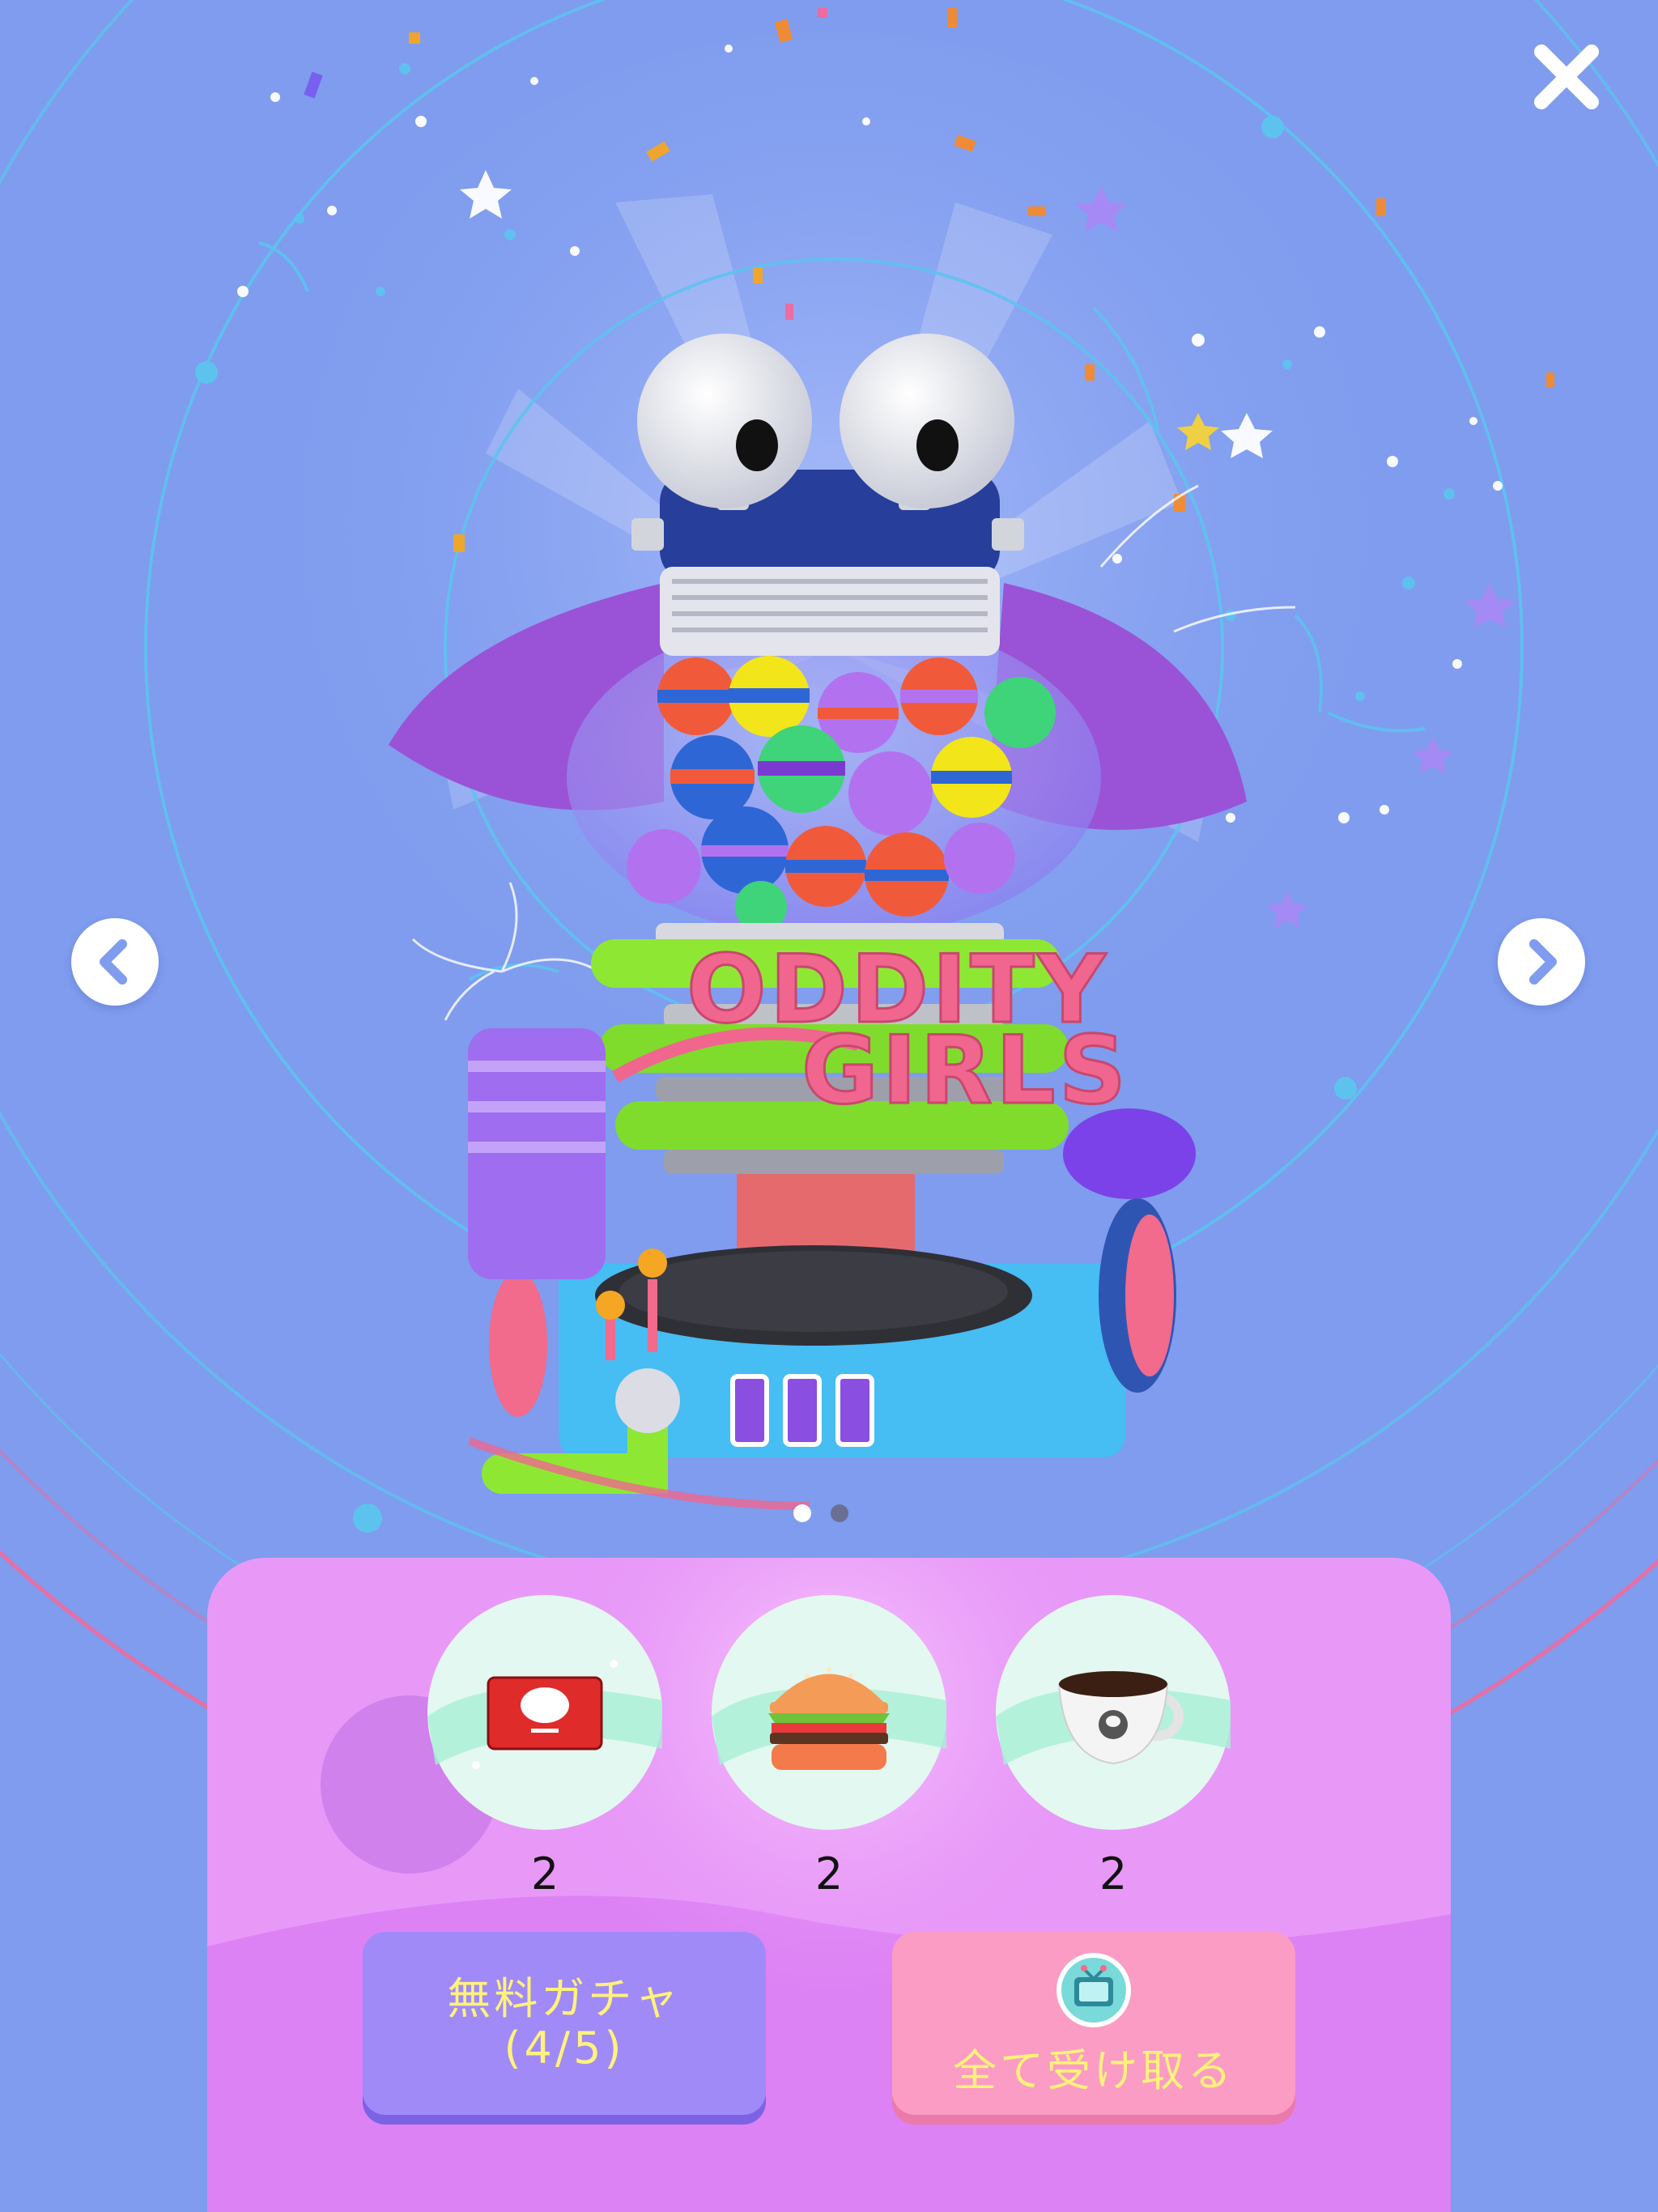 This screenshot has width=1658, height=2212. I want to click on free-gacha-label: 無料ガチャ, so click(564, 1998).